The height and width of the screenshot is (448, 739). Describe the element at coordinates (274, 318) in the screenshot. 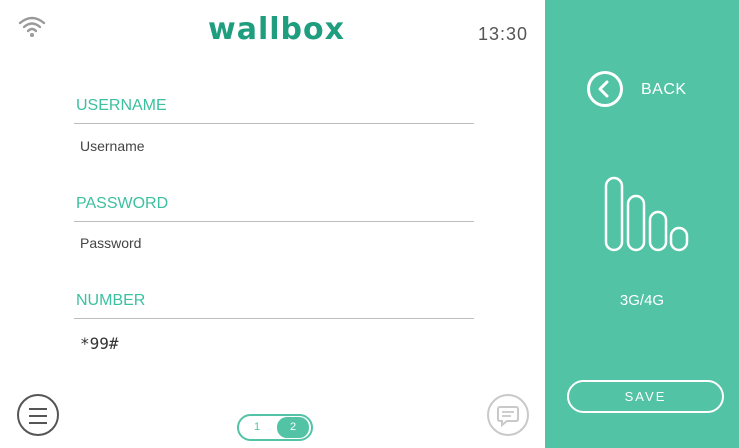

I see `number-underline` at that location.